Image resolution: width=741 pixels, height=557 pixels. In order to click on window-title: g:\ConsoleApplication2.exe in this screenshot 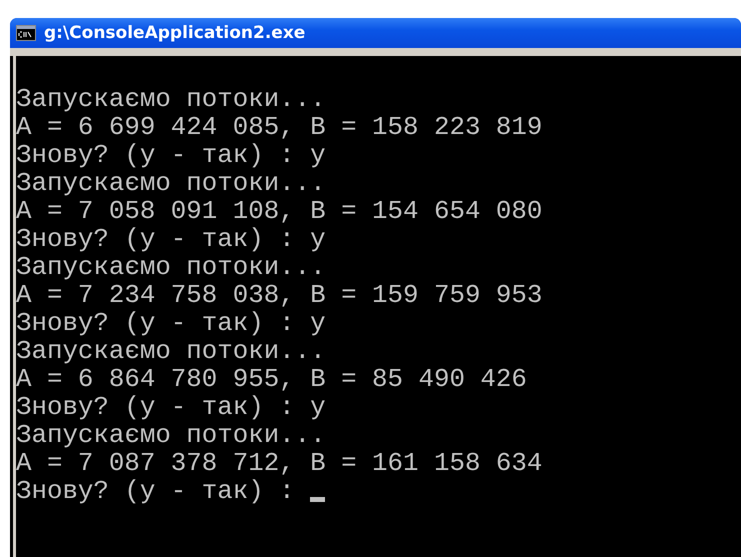, I will do `click(175, 33)`.